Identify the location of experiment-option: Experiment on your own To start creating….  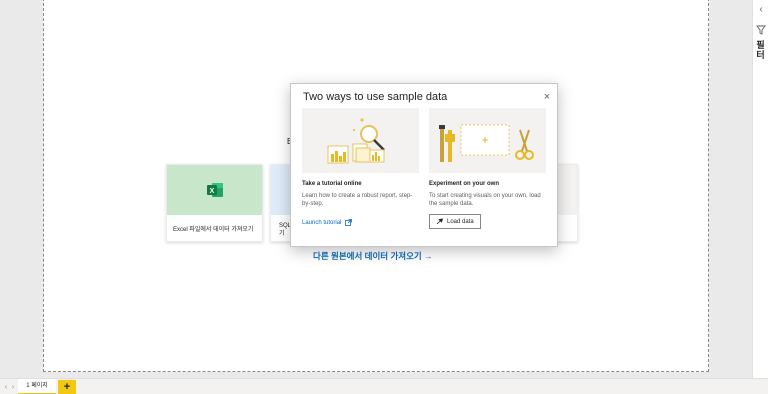
(487, 169).